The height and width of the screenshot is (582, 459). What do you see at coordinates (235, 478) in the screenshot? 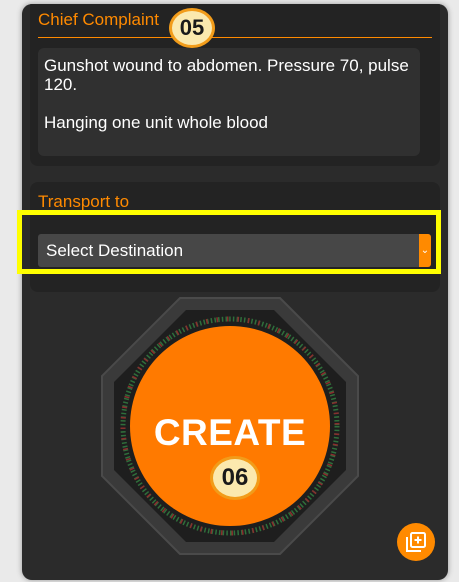
I see `step-badge-06: 06` at bounding box center [235, 478].